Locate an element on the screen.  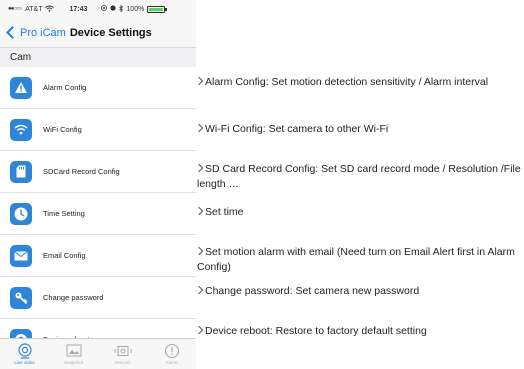
tab-bar: Live video Snapshot Record Alarm is located at coordinates (98, 353).